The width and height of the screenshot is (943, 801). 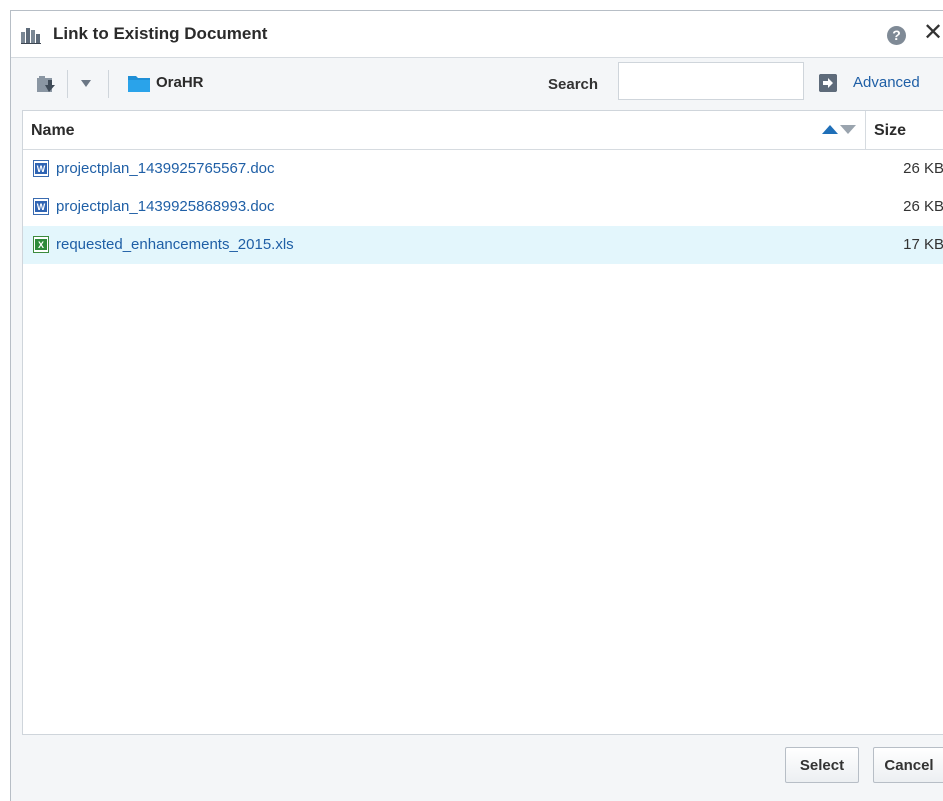 I want to click on help-icon: ?, so click(x=896, y=35).